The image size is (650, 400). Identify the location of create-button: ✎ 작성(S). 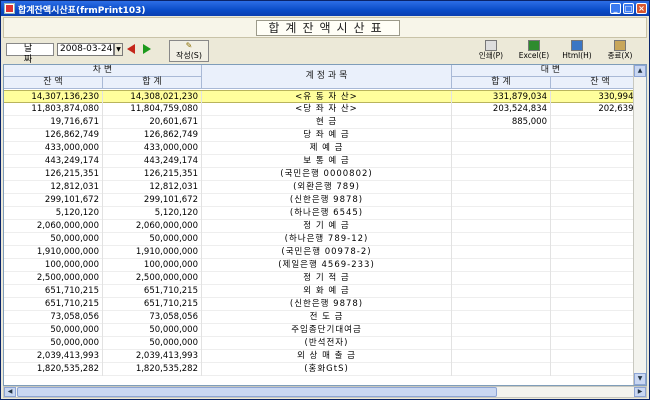
(189, 51).